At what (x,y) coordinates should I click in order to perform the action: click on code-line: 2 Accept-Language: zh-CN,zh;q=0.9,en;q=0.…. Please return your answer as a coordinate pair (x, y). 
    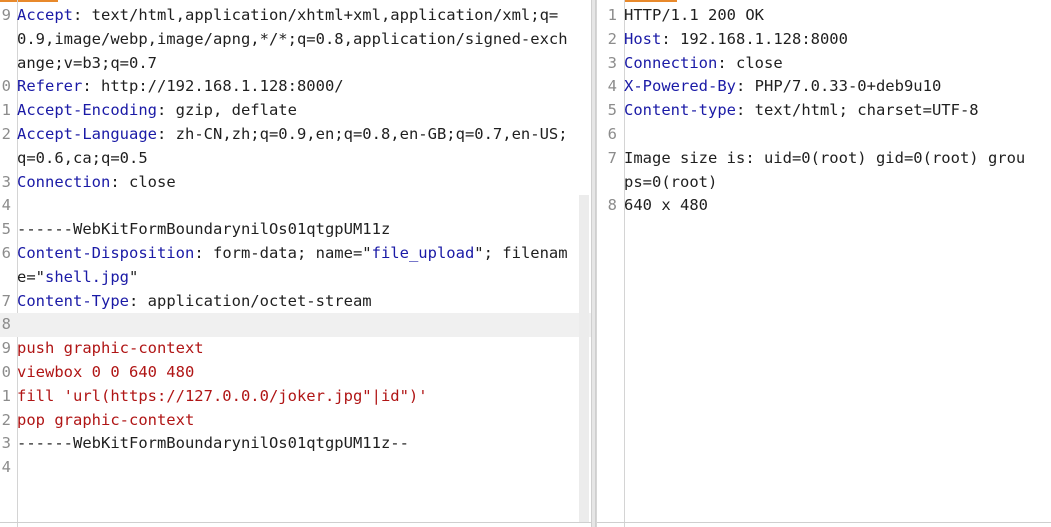
    Looking at the image, I should click on (295, 147).